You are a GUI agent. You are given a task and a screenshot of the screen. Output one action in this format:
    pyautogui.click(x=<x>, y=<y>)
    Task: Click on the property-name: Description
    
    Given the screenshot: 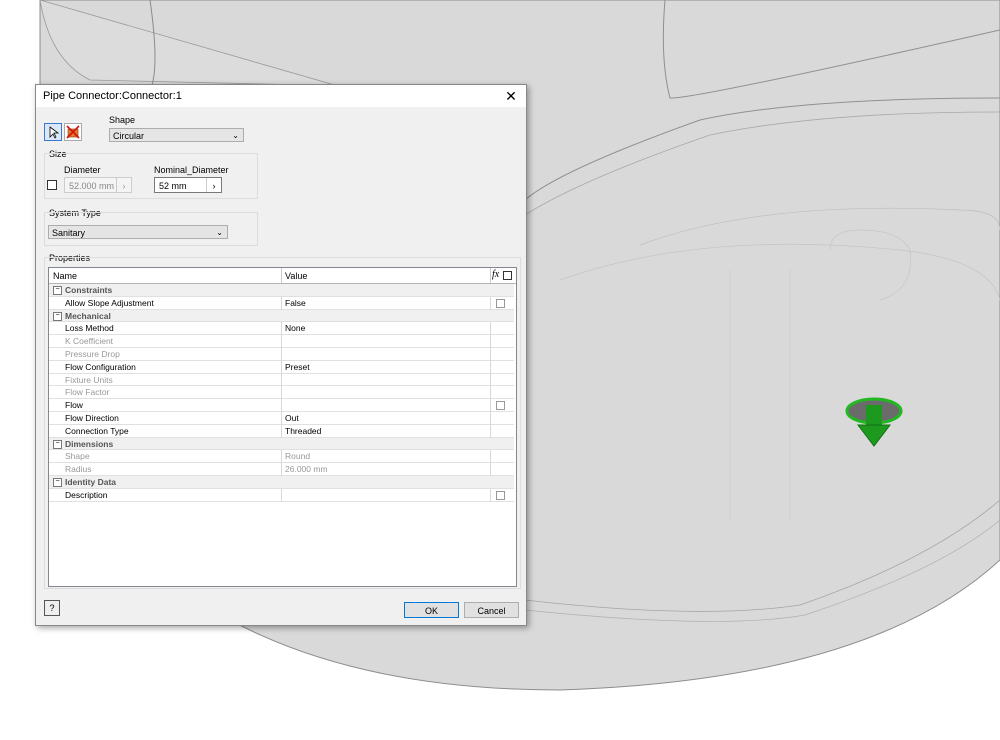 What is the action you would take?
    pyautogui.click(x=86, y=494)
    